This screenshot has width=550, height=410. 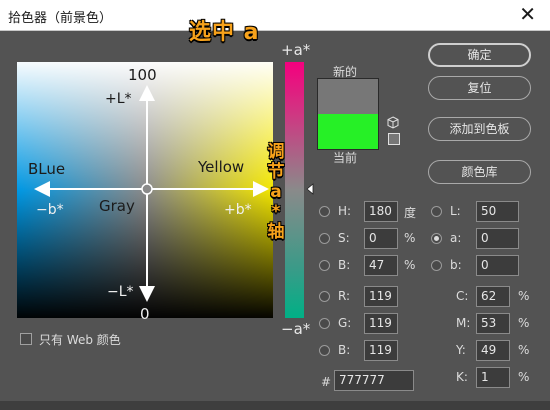 What do you see at coordinates (324, 265) in the screenshot?
I see `radio-hsb-b` at bounding box center [324, 265].